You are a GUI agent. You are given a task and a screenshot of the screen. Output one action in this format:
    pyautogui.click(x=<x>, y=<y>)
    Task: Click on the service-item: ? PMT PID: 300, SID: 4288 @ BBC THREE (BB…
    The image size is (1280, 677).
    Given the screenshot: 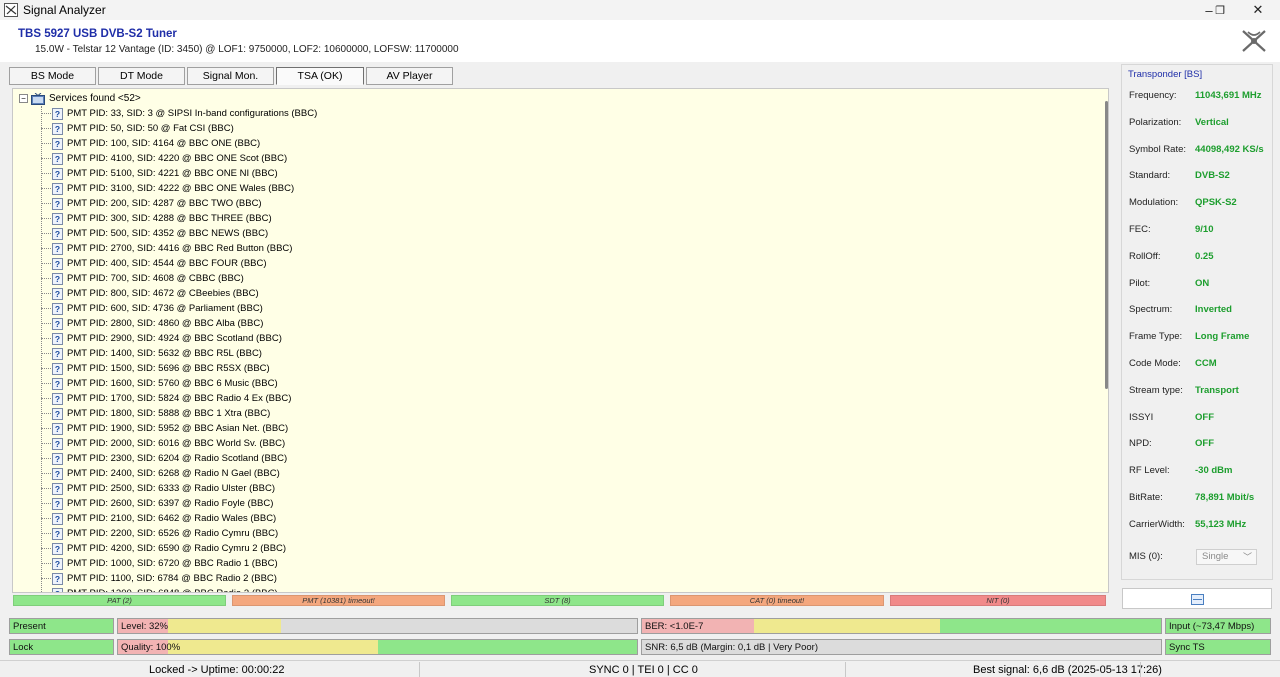 What is the action you would take?
    pyautogui.click(x=156, y=218)
    